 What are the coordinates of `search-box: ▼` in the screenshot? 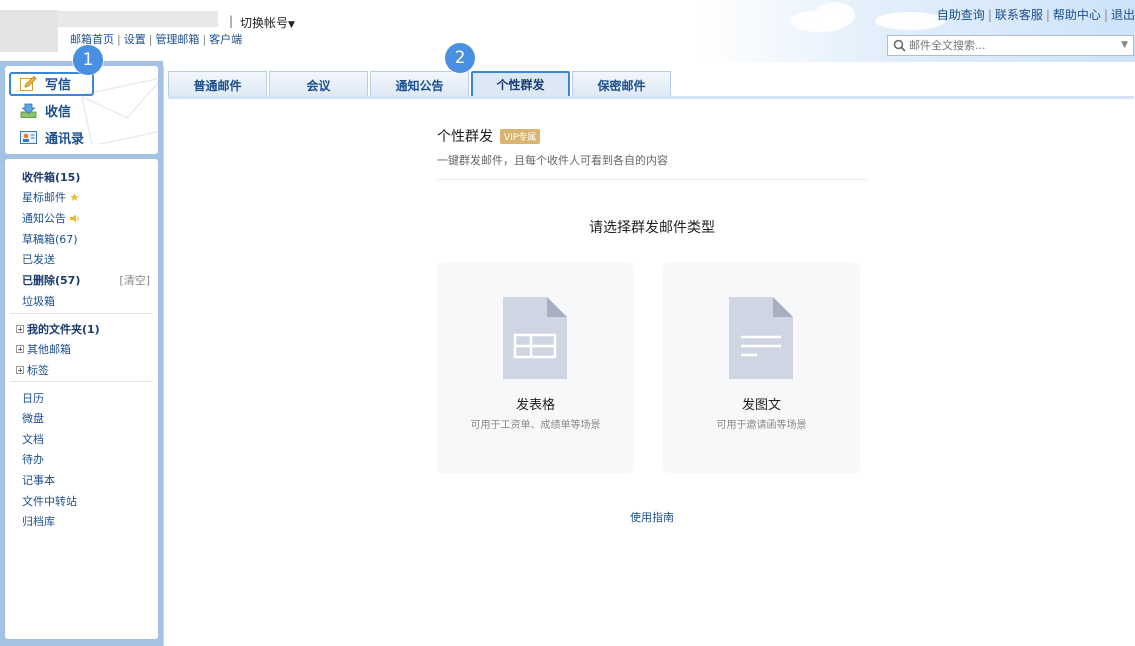 It's located at (1010, 45).